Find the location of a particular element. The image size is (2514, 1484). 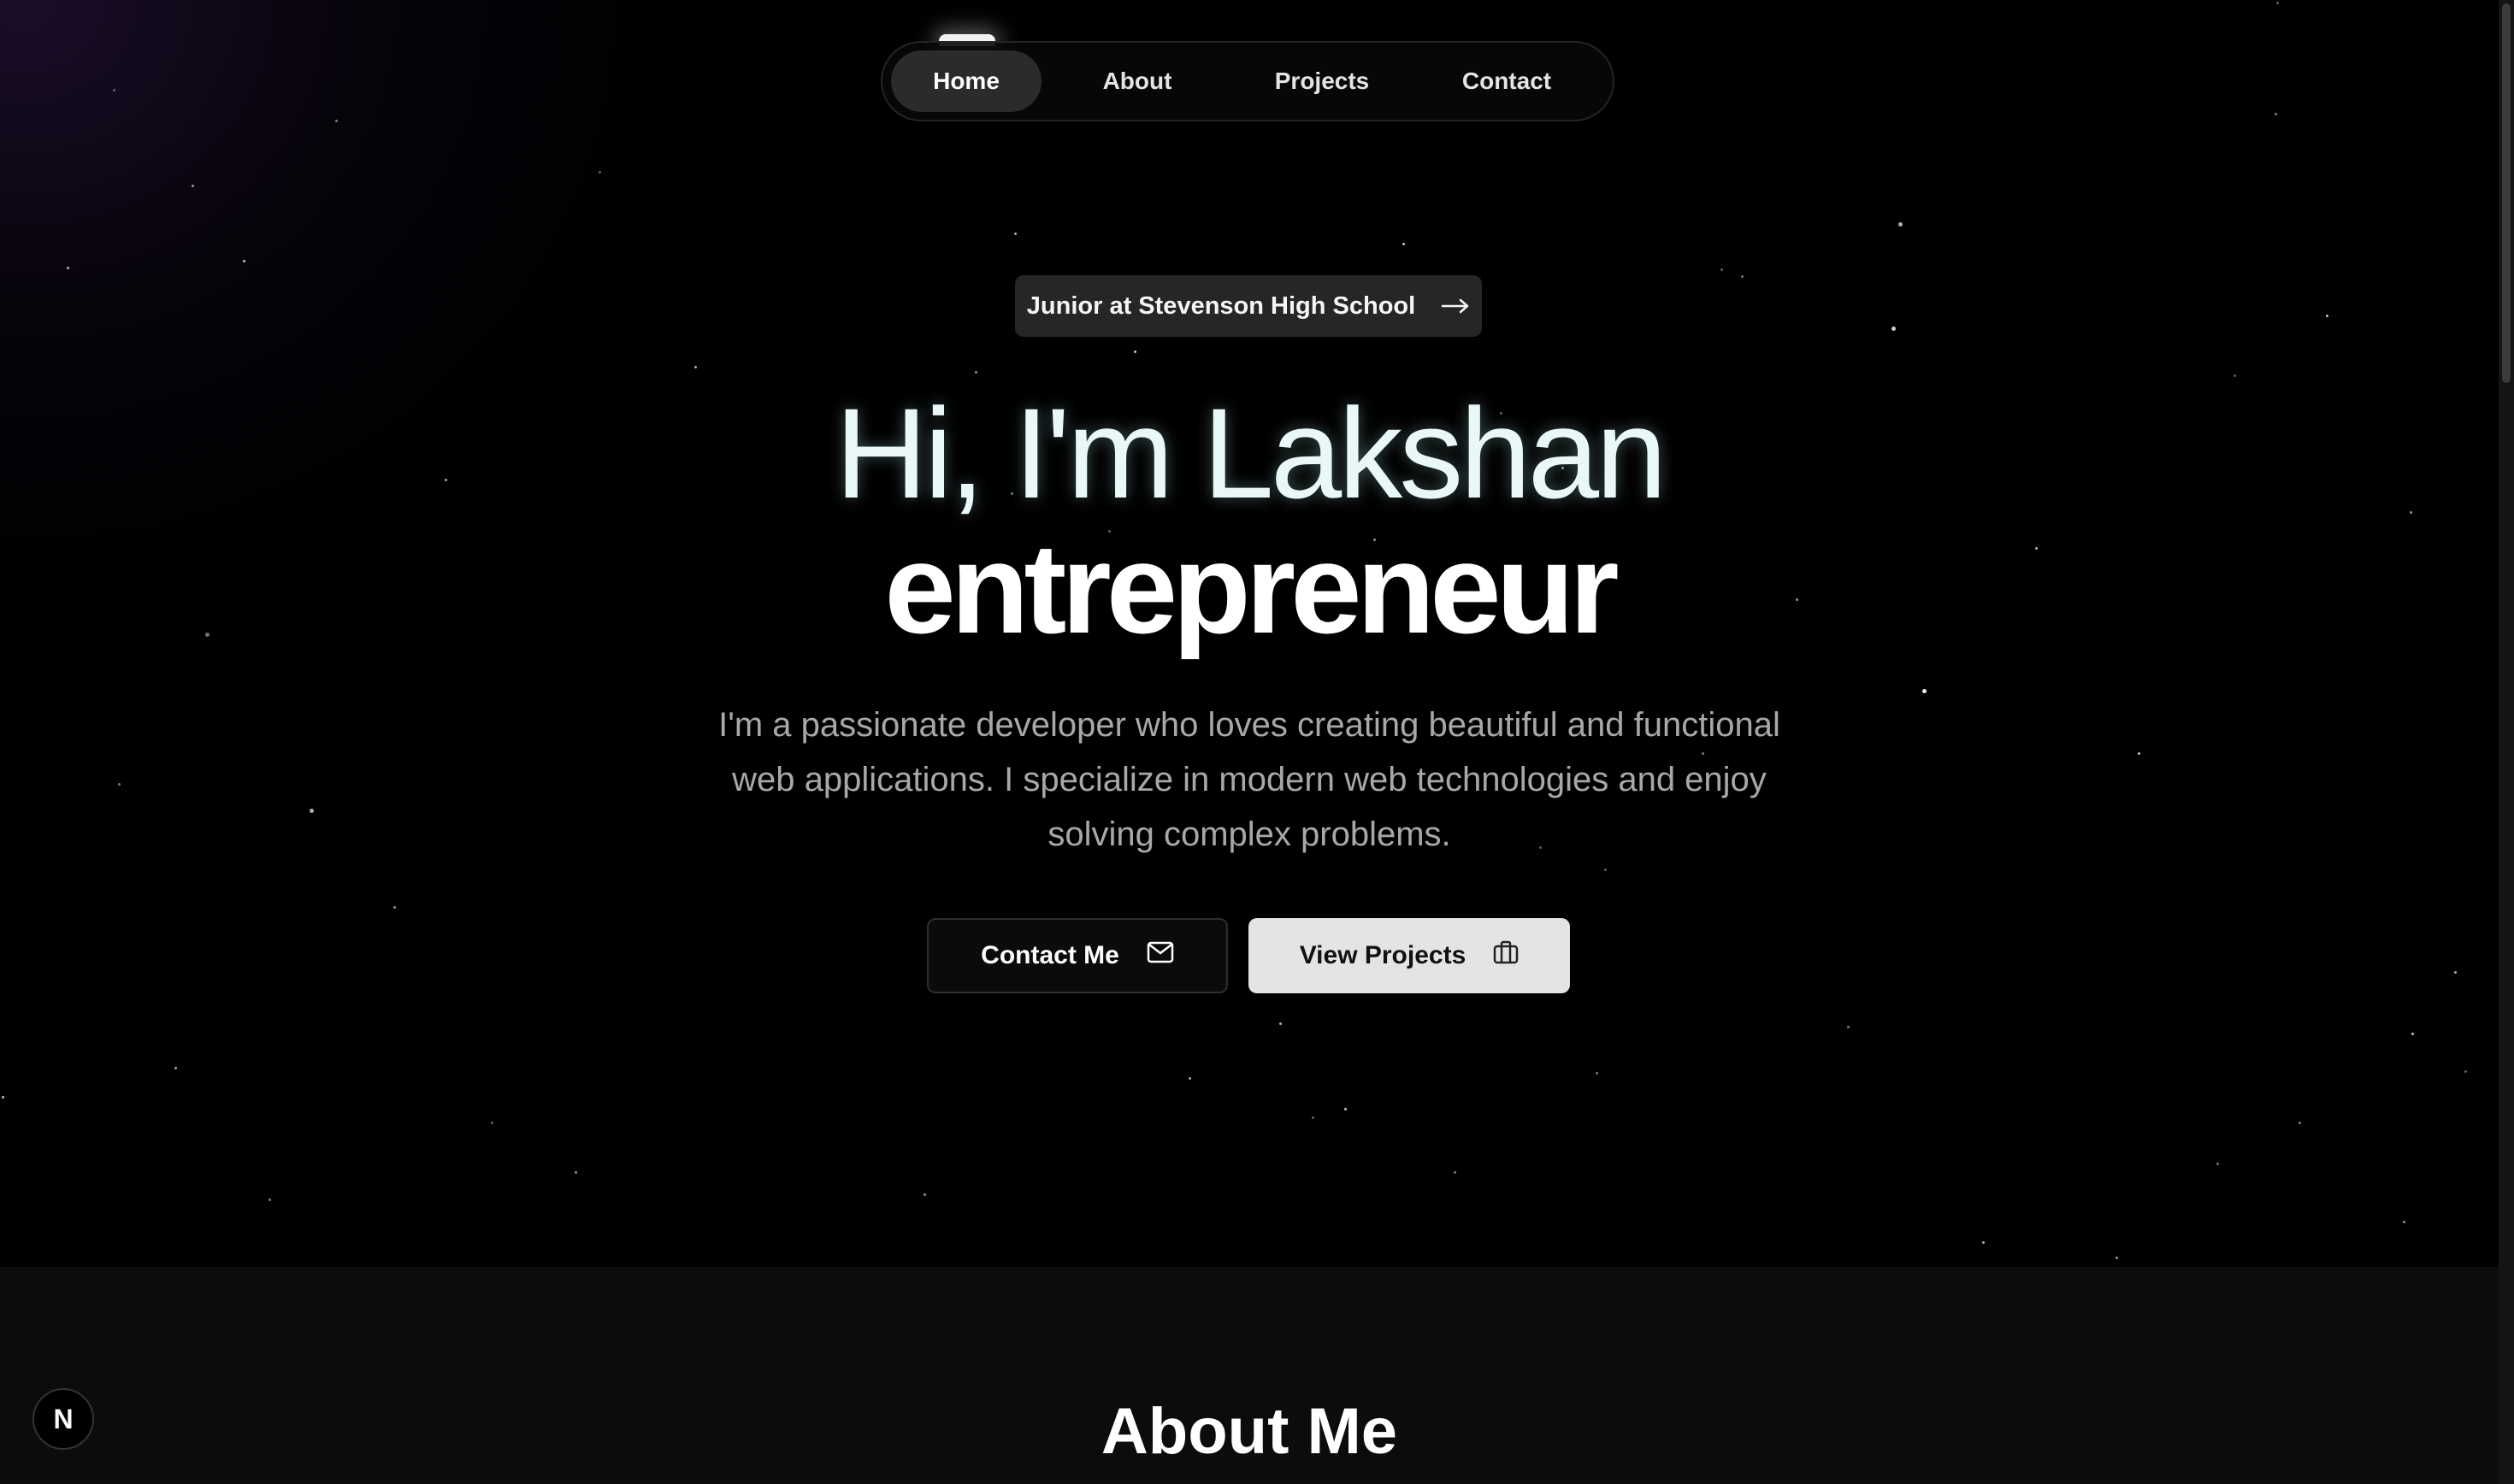

hero-greeting: Hi, I'm Lakshan is located at coordinates (1251, 453).